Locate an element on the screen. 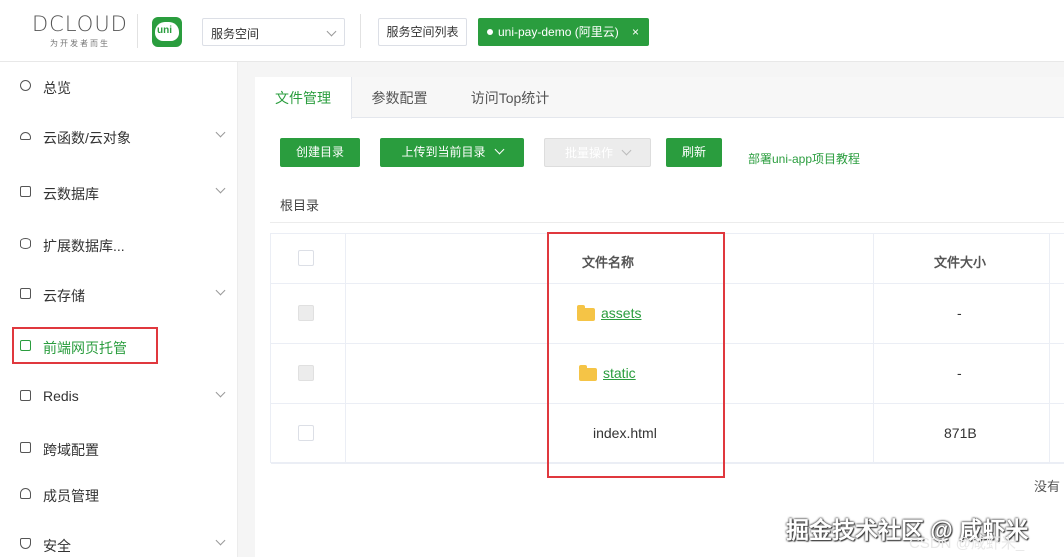 The height and width of the screenshot is (557, 1064). sidebar-item-cloud-functions: 云函数/云对象 is located at coordinates (119, 136).